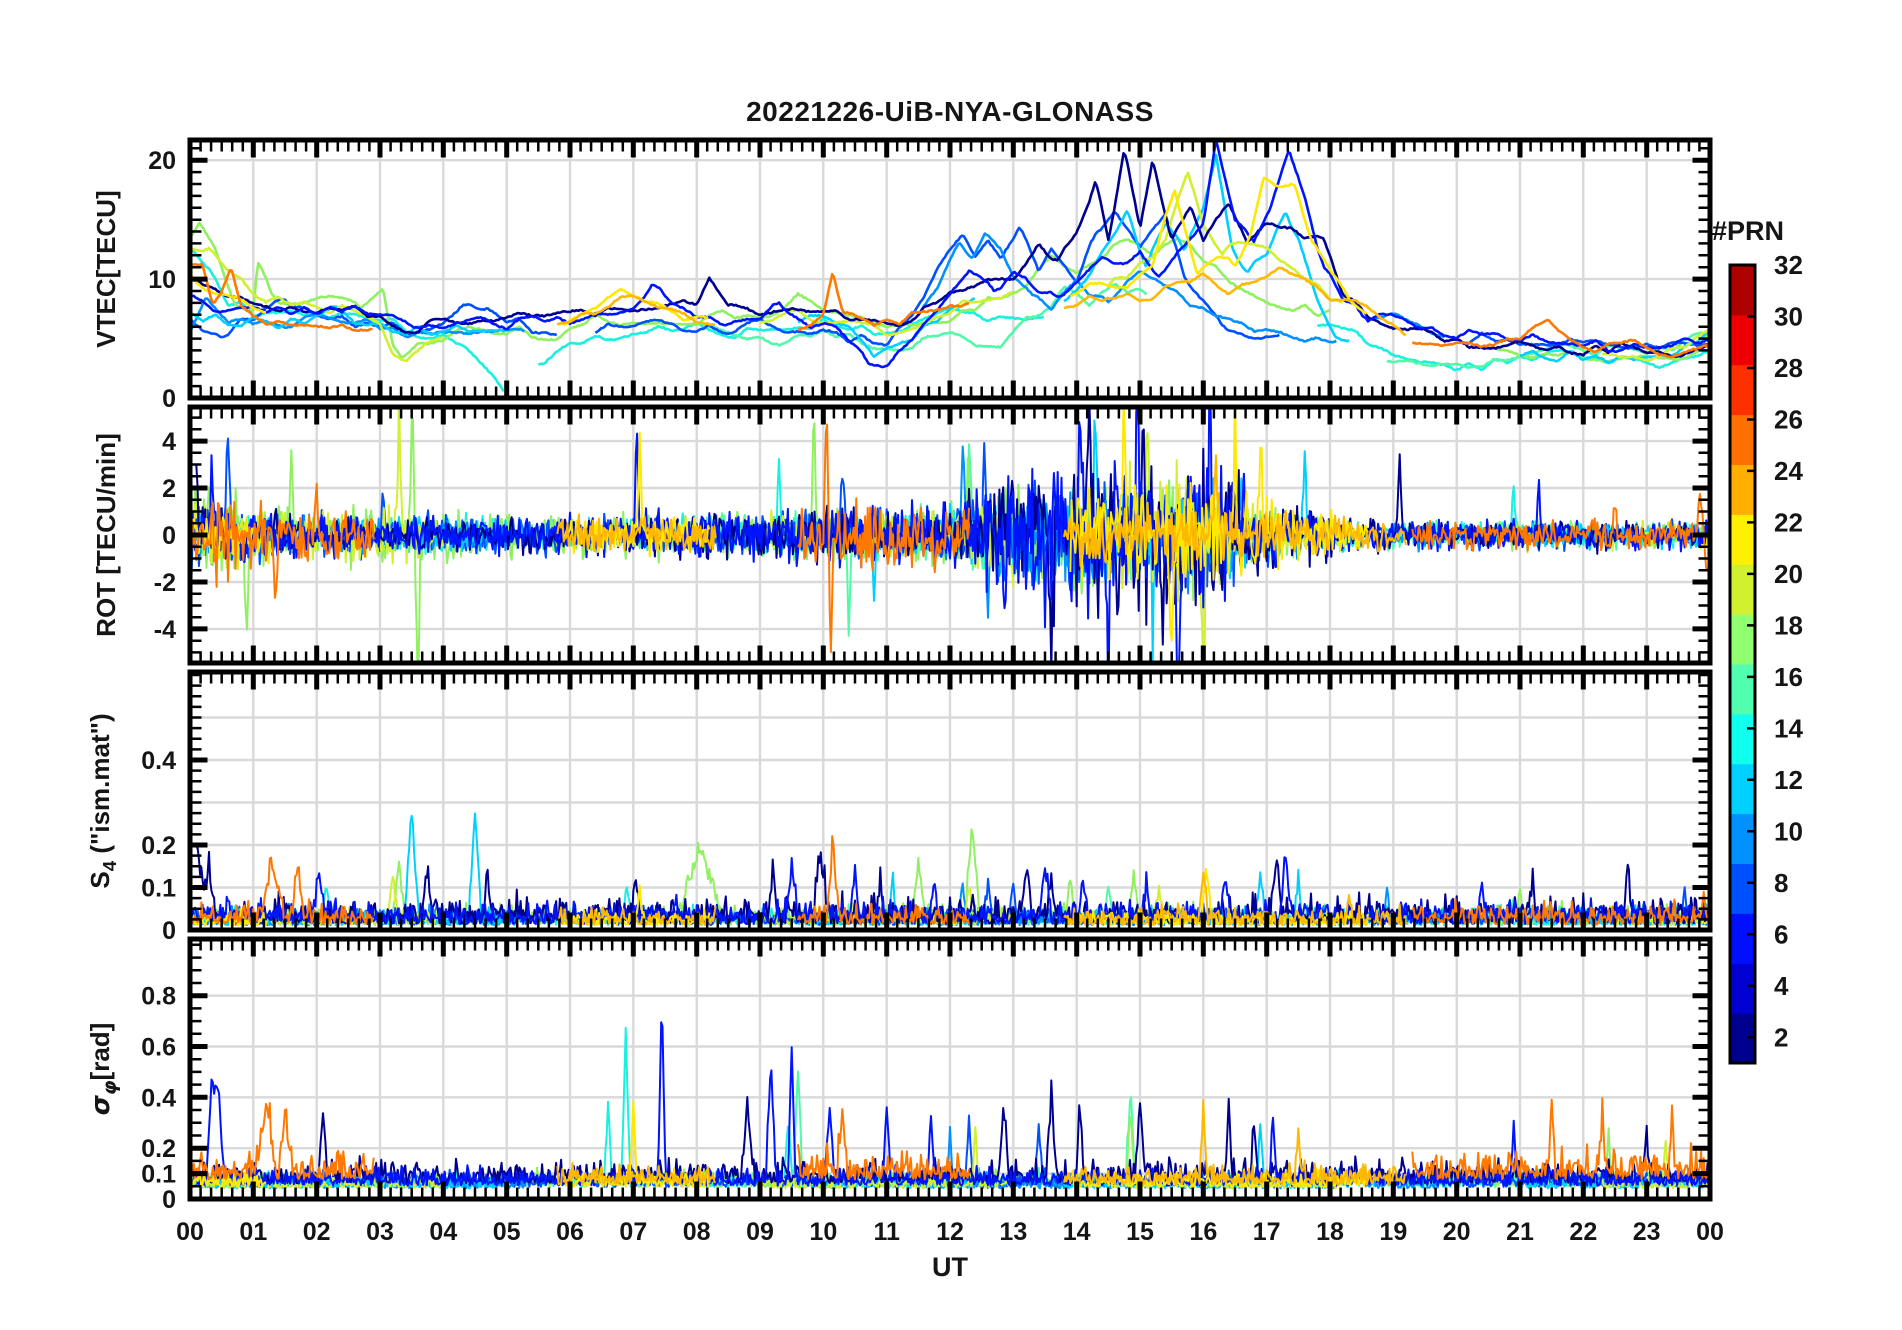  I want to click on xtick-label: 12, so click(950, 1232).